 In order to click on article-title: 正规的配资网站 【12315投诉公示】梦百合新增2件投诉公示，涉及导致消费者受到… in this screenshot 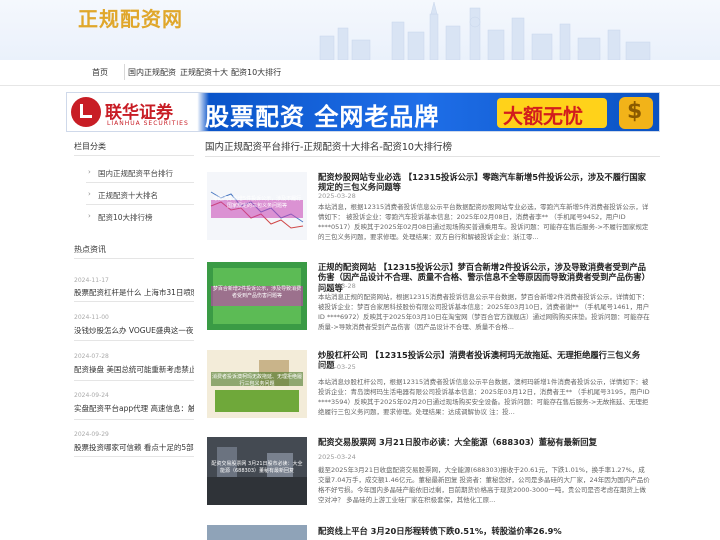, I will do `click(483, 277)`.